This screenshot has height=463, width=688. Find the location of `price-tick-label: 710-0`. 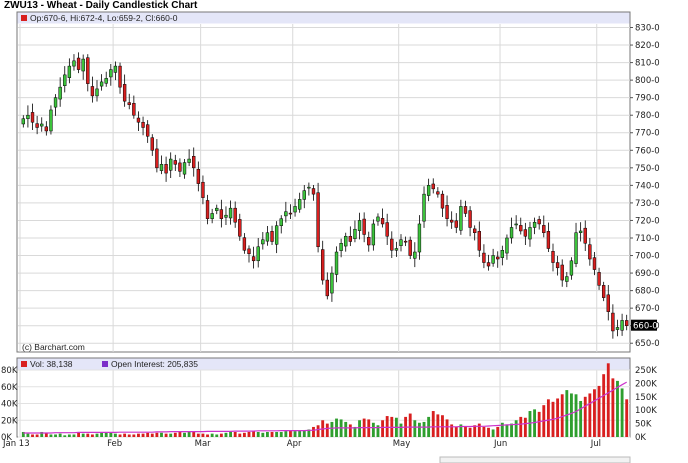

price-tick-label: 710-0 is located at coordinates (647, 239).